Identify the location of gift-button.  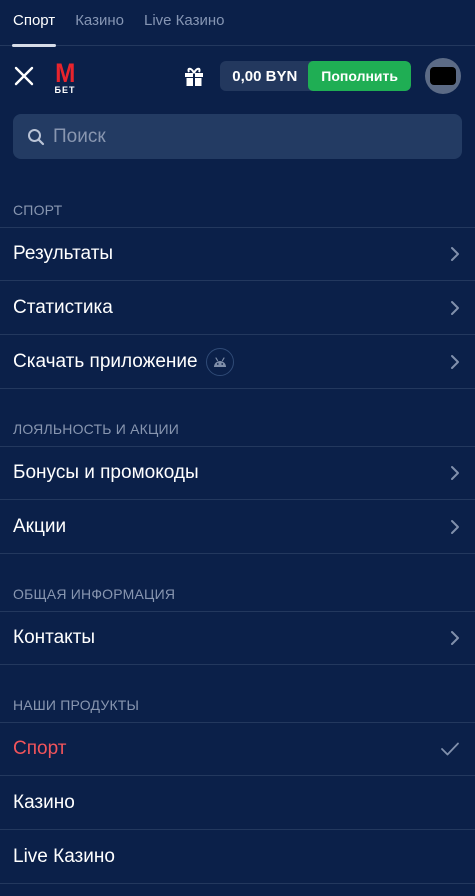
(194, 76).